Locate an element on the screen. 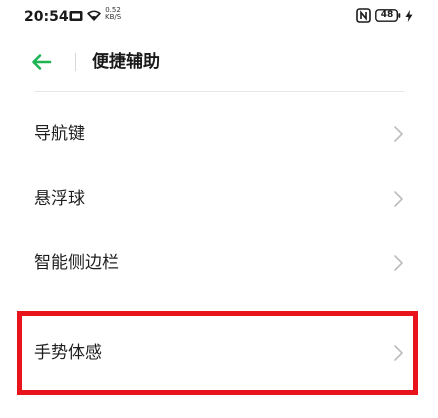  back-arrow-icon is located at coordinates (41, 62).